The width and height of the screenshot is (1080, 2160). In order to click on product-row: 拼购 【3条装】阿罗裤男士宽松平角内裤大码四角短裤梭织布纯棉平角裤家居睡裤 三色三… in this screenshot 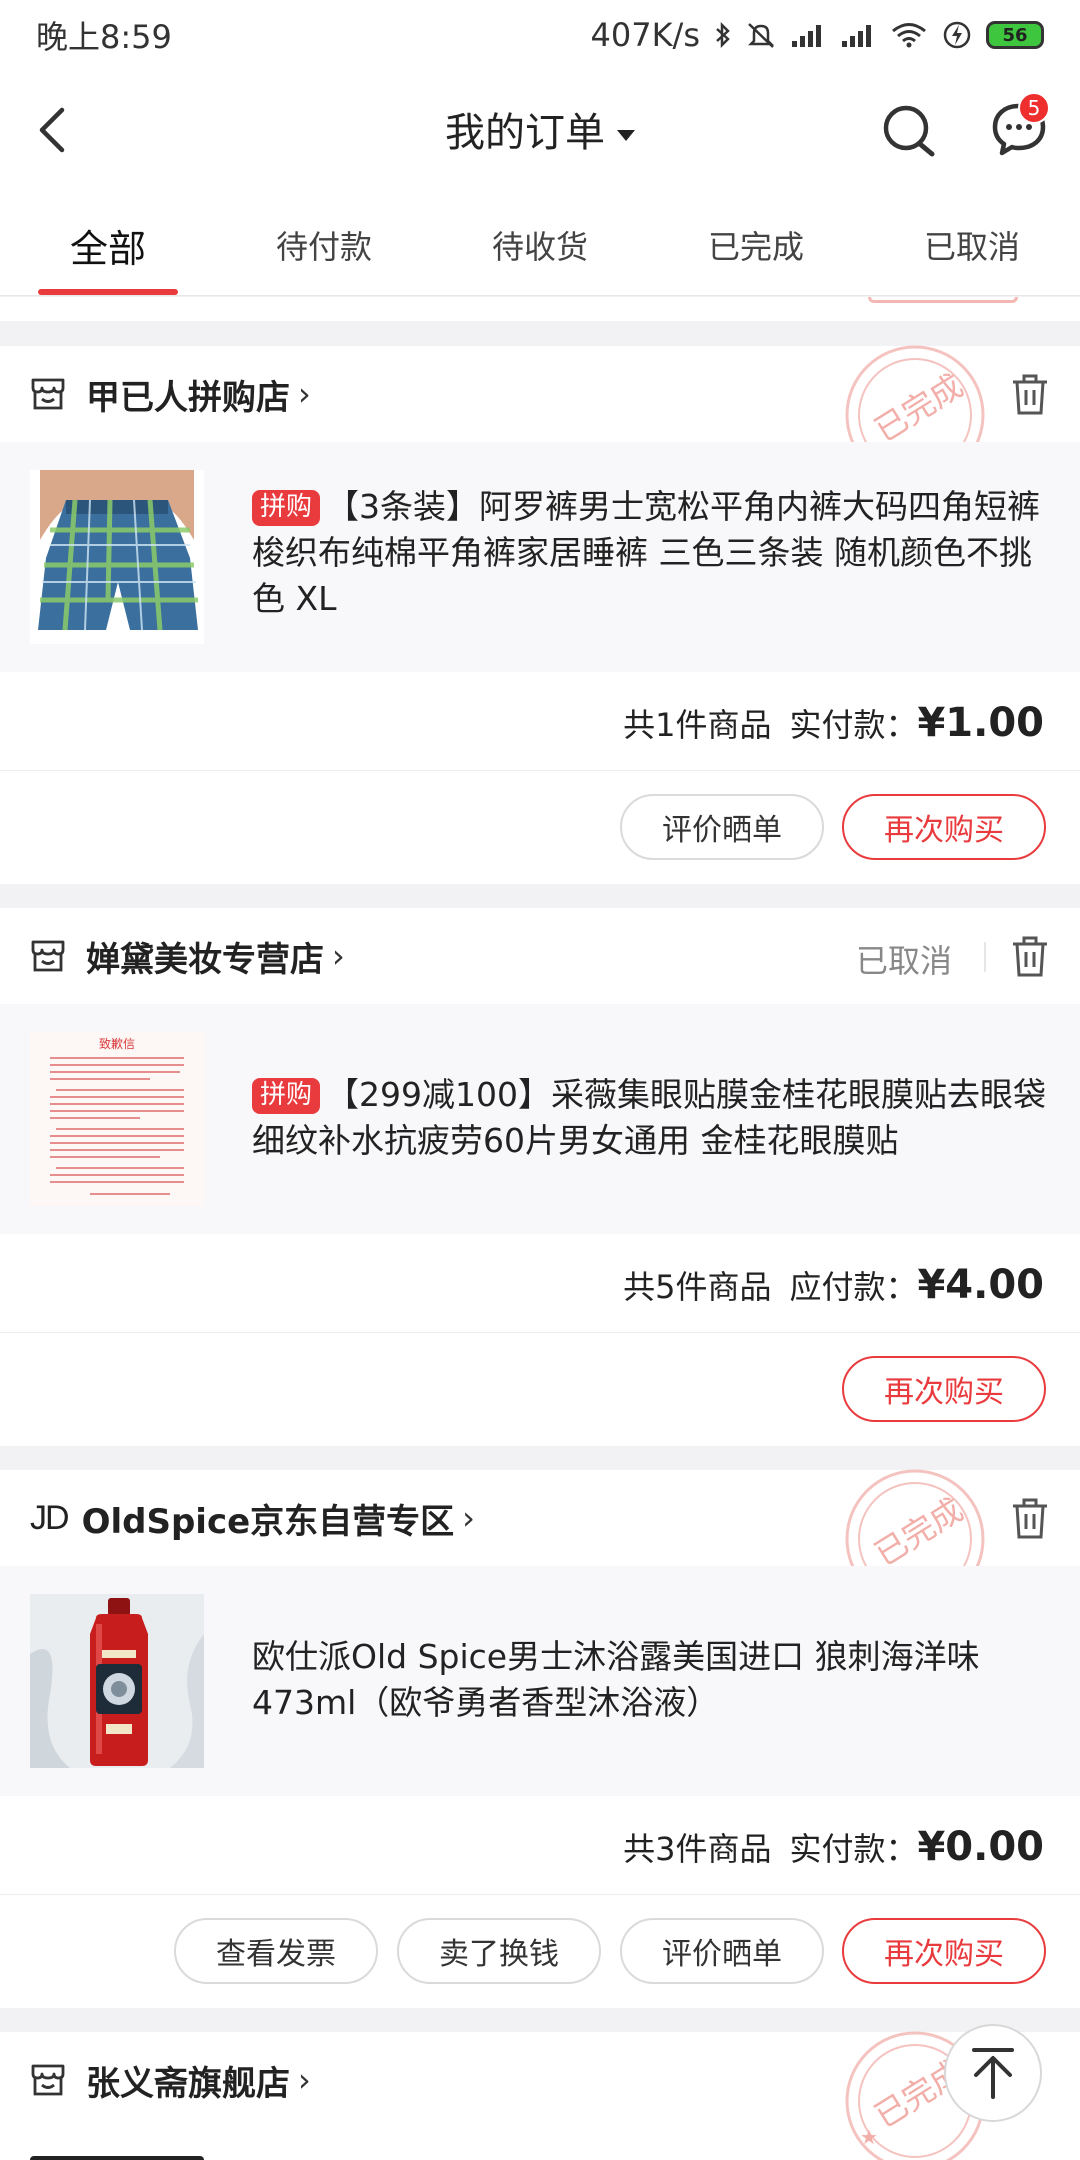, I will do `click(540, 557)`.